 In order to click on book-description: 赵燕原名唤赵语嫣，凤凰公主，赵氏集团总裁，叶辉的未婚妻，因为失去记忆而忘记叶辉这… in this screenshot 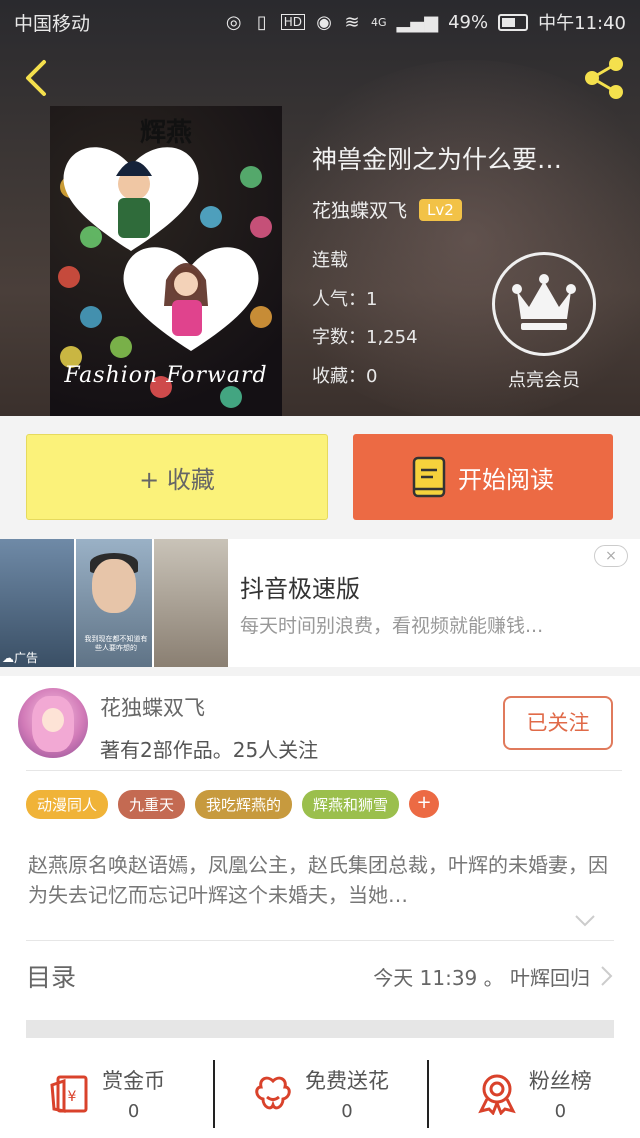, I will do `click(320, 880)`.